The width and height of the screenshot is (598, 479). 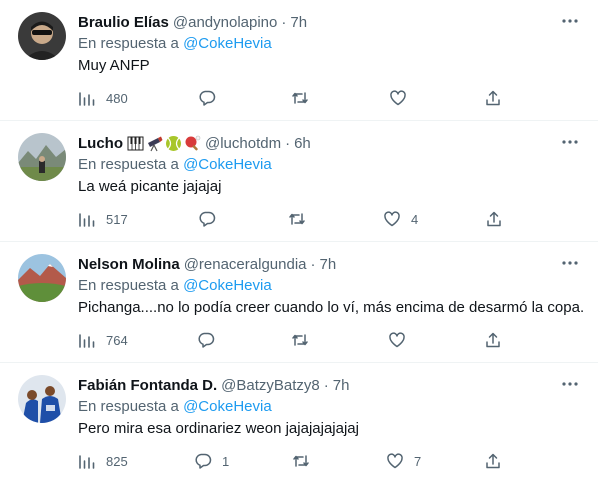 I want to click on views-button: 764, so click(x=103, y=340).